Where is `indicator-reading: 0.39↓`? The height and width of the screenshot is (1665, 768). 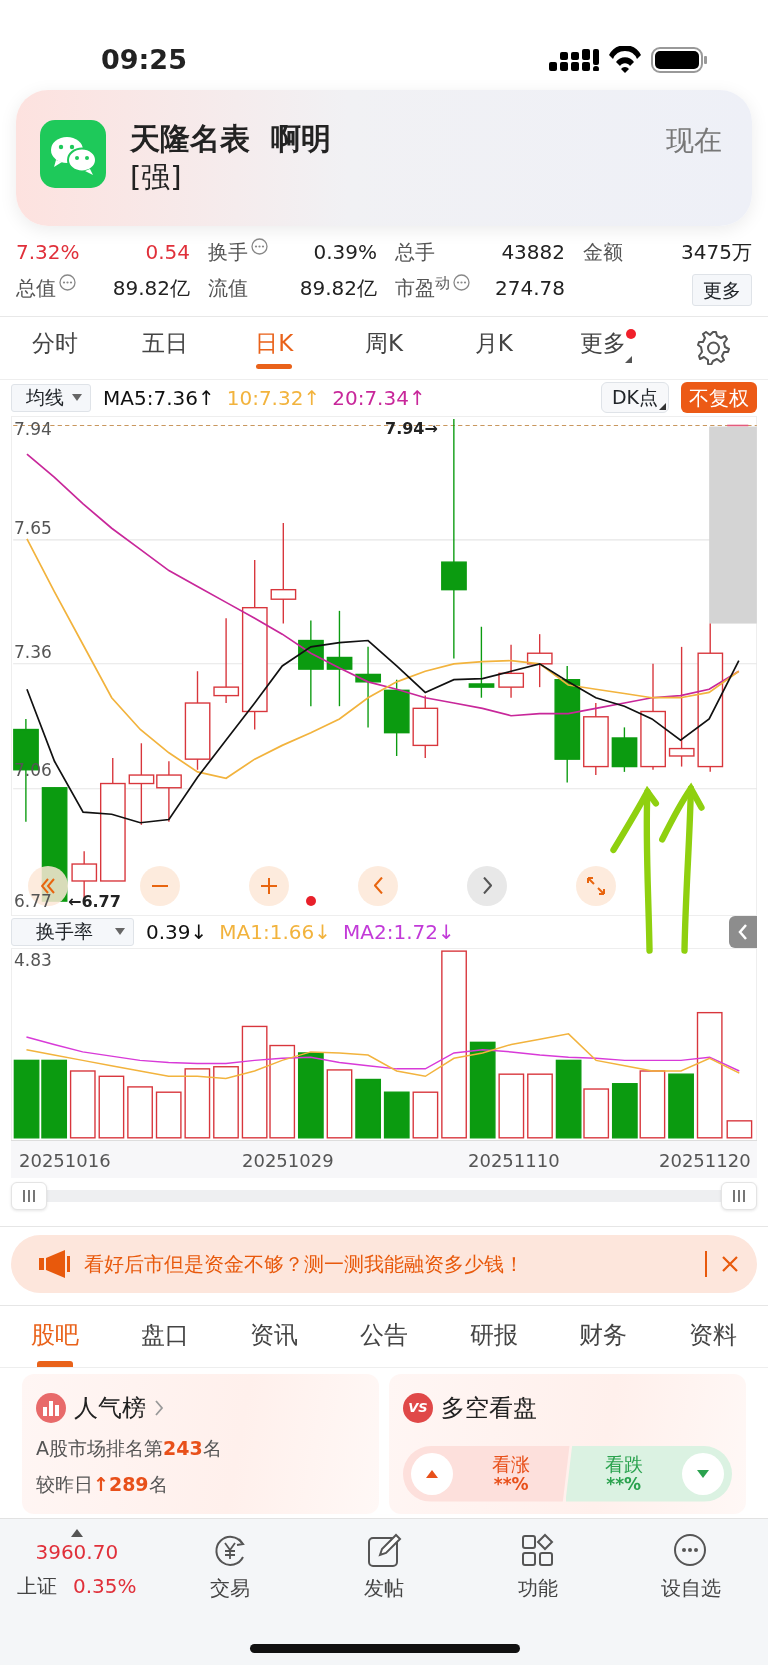 indicator-reading: 0.39↓ is located at coordinates (177, 932).